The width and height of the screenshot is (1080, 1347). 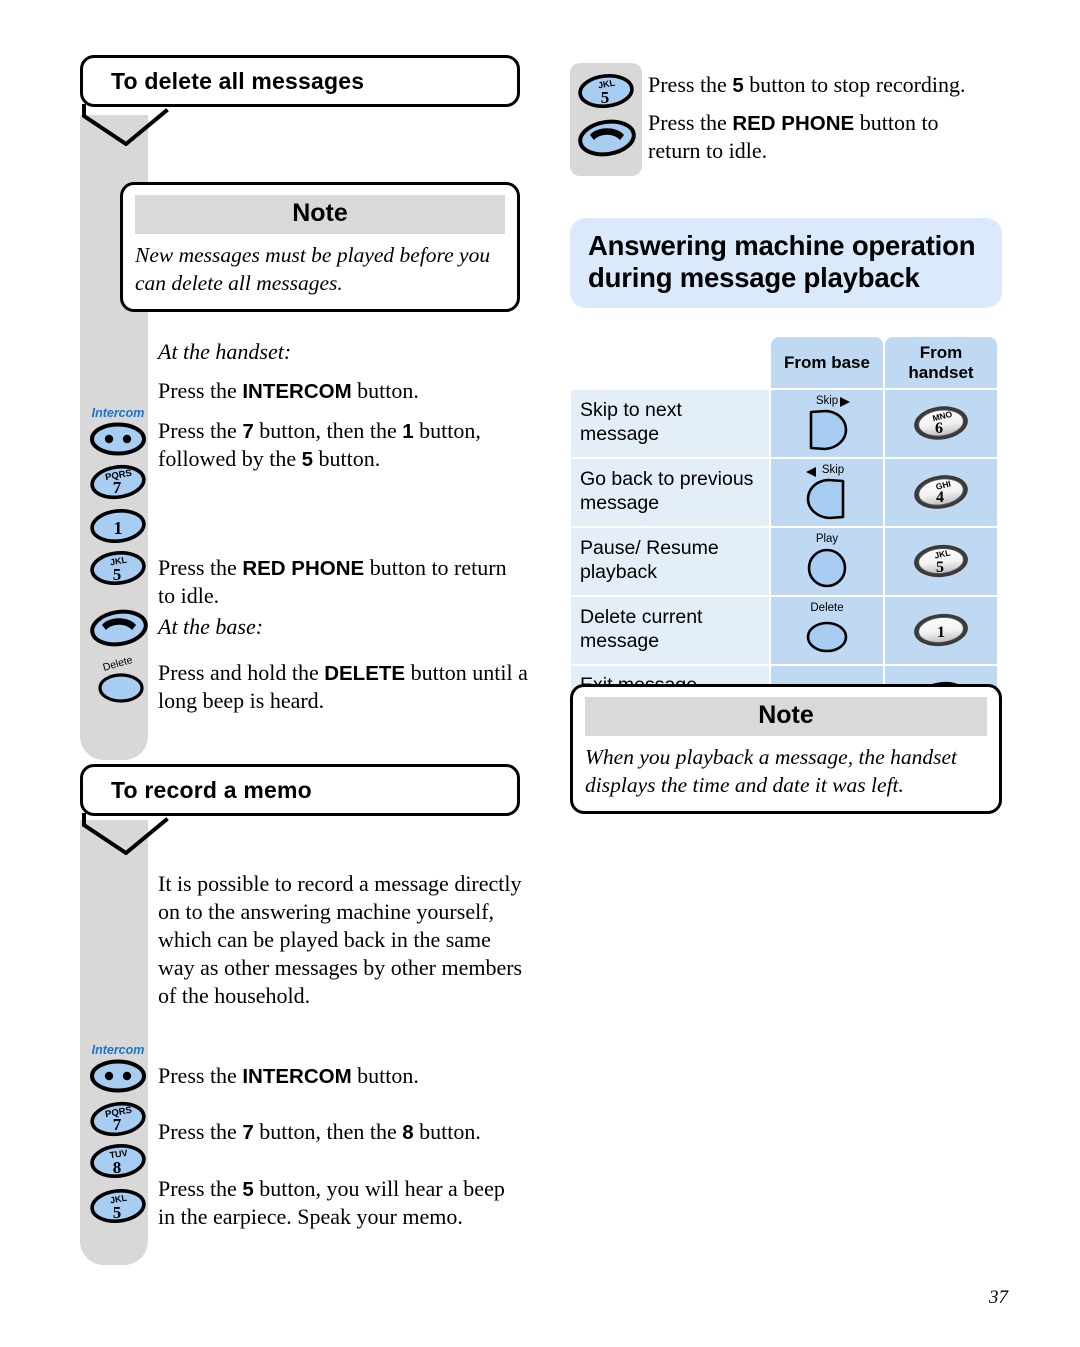 What do you see at coordinates (117, 1167) in the screenshot?
I see `svg-text: 8` at bounding box center [117, 1167].